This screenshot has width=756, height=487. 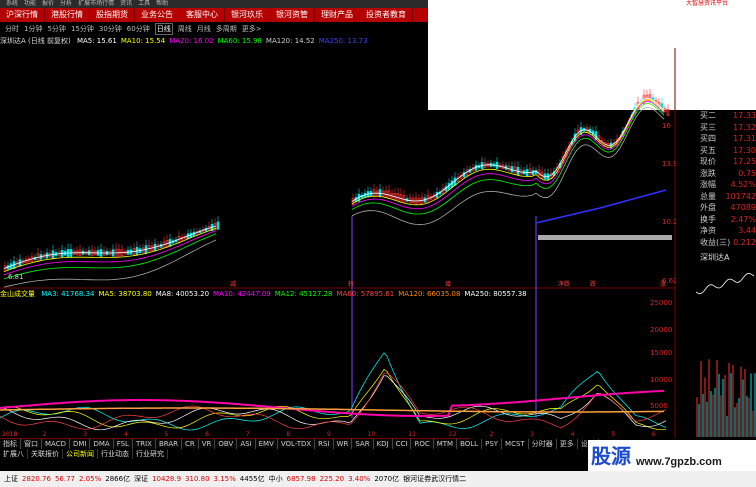 I want to click on period-tab: 30分钟, so click(x=110, y=29).